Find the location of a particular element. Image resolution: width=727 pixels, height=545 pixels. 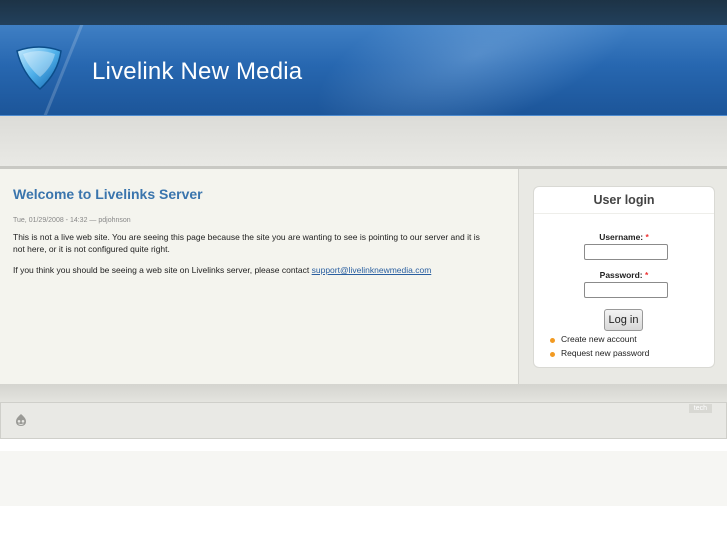

support-email-link: support@livelinknewmedia.com is located at coordinates (372, 270).